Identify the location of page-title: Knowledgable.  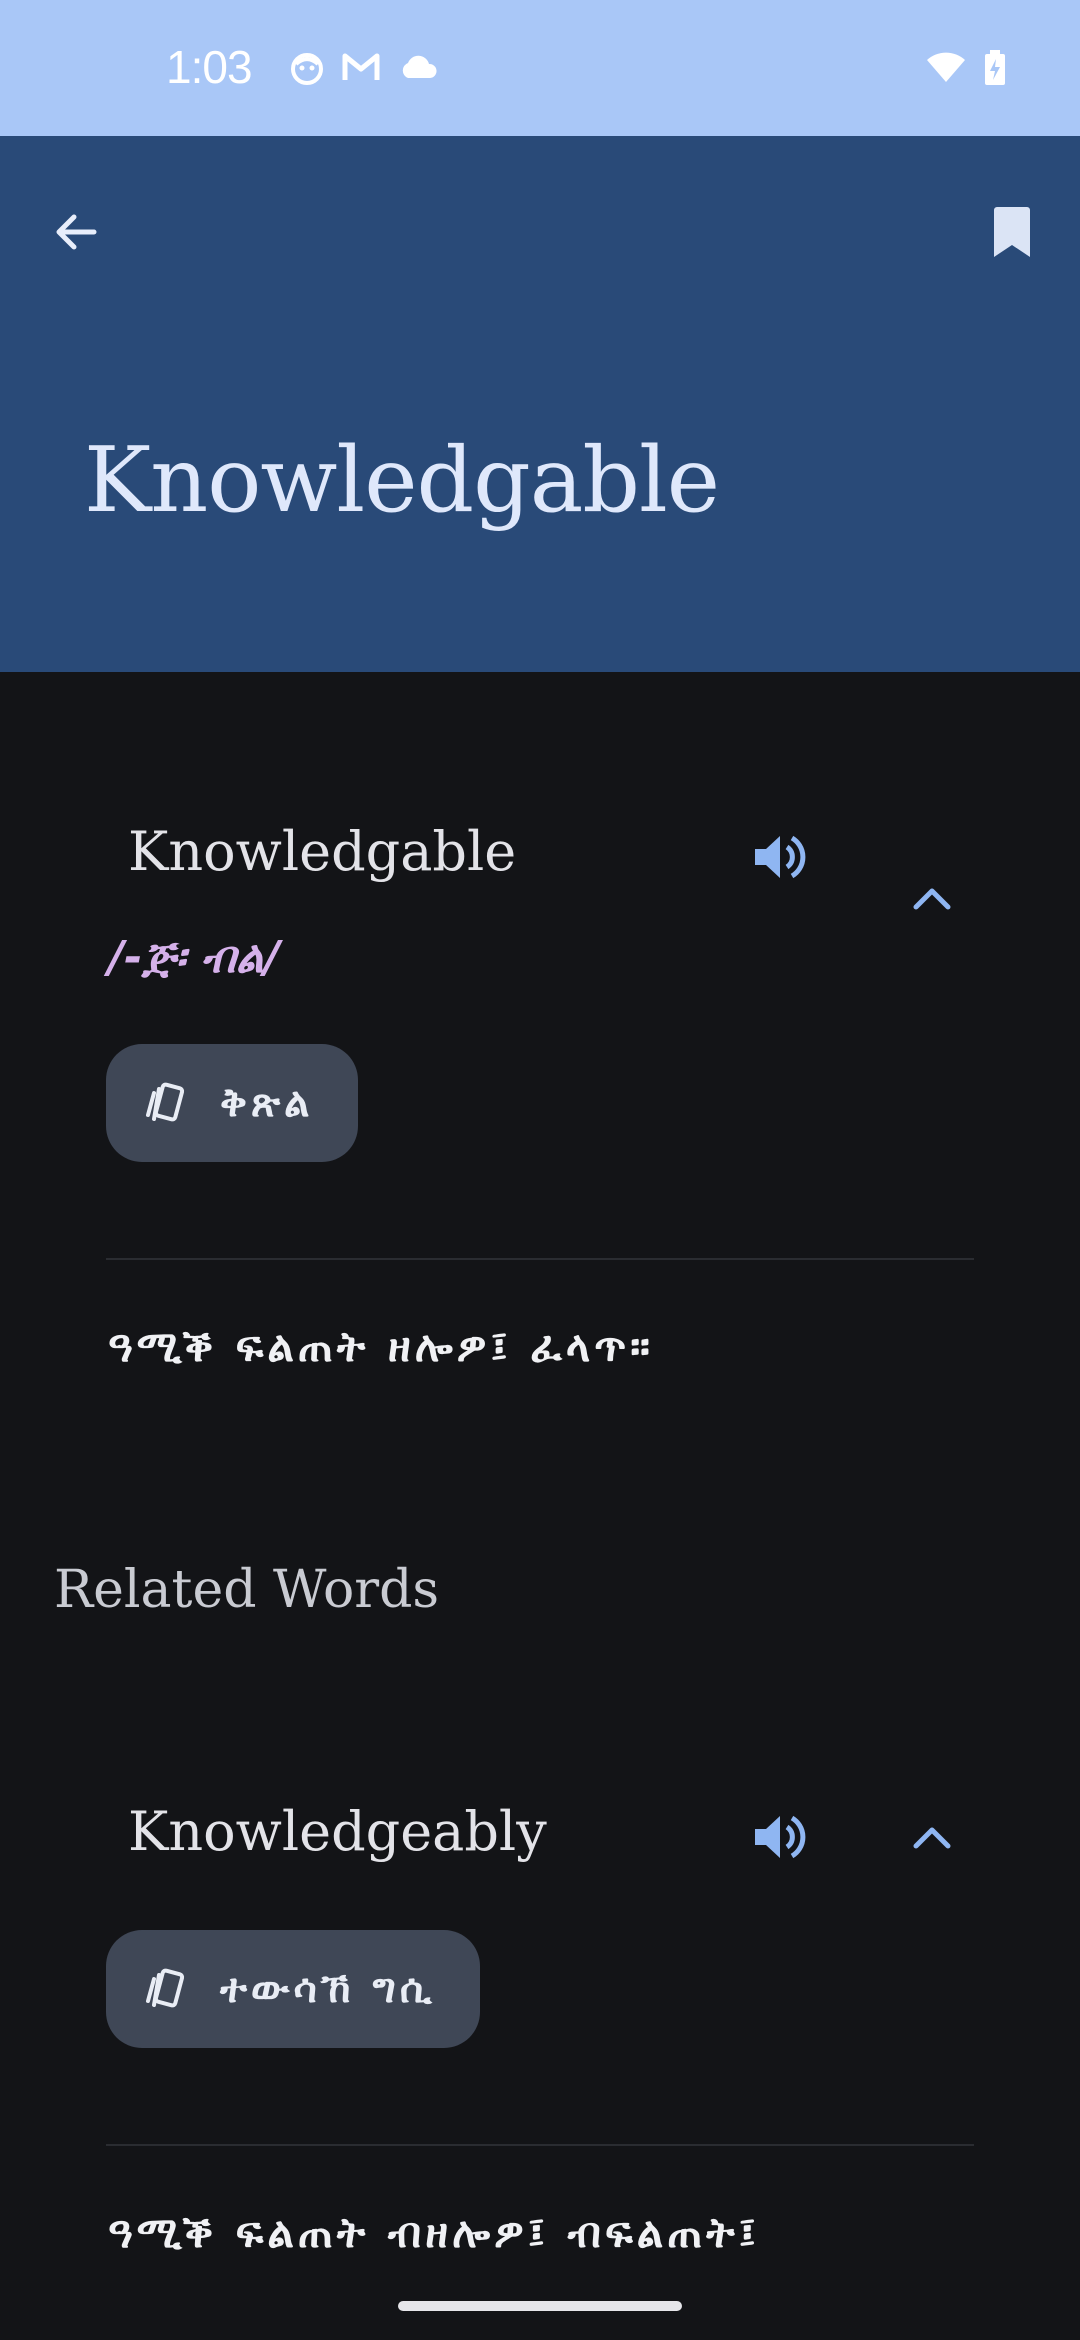
(402, 480).